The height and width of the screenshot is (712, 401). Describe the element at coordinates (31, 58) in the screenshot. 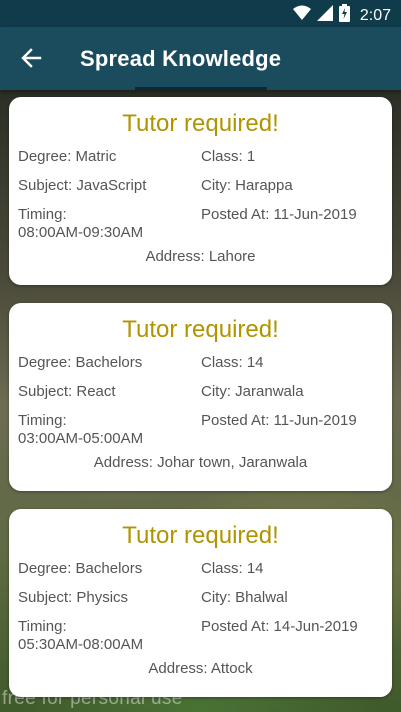

I see `arrow-left-icon` at that location.